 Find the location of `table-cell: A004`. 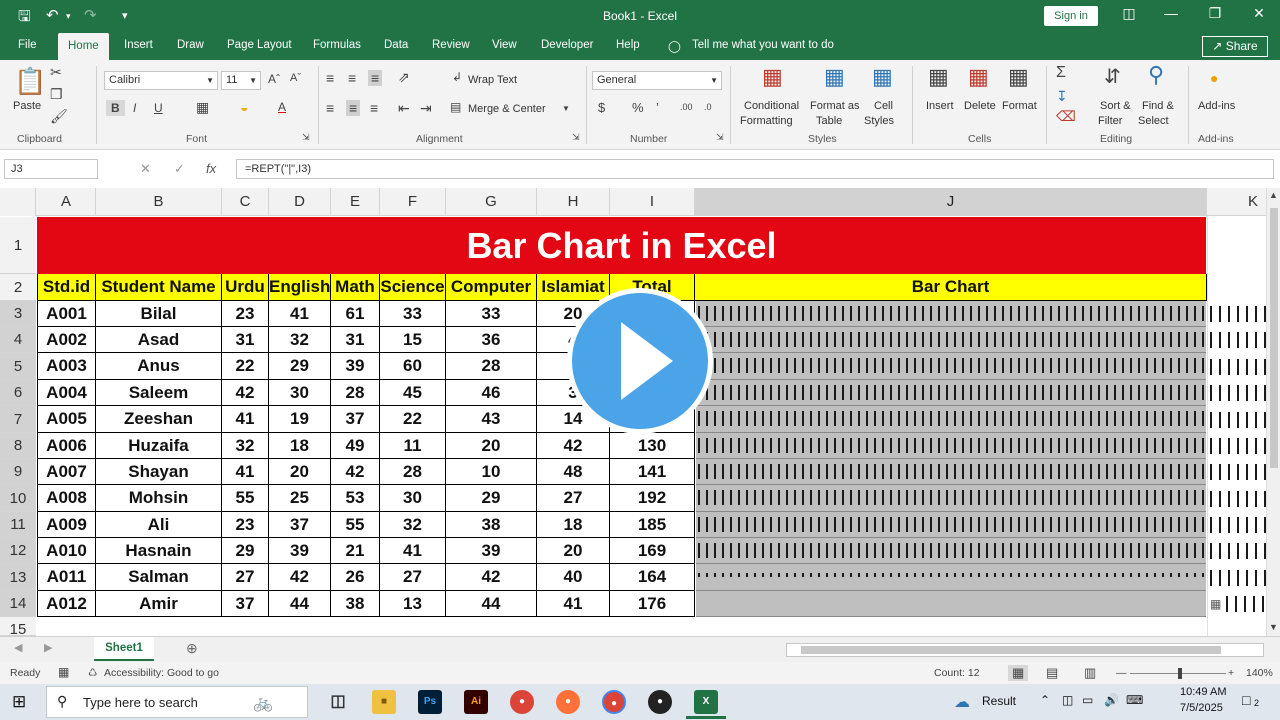

table-cell: A004 is located at coordinates (66, 393).